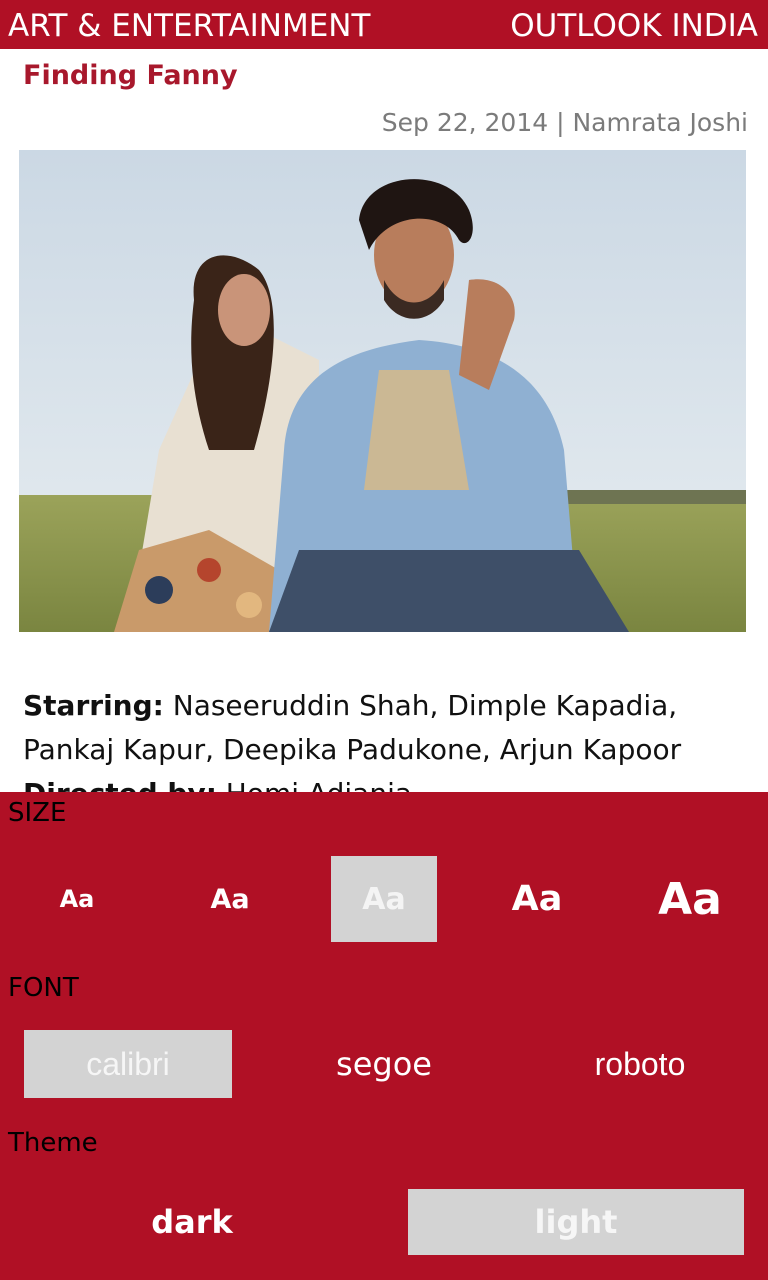 Image resolution: width=768 pixels, height=1280 pixels. I want to click on theme-option-light: light, so click(576, 1222).